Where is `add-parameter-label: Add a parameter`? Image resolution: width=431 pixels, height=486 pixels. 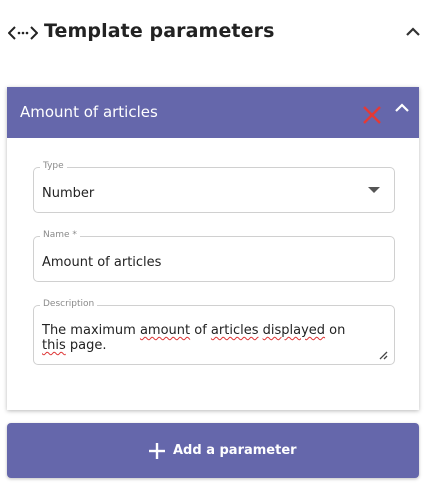
add-parameter-label: Add a parameter is located at coordinates (235, 450).